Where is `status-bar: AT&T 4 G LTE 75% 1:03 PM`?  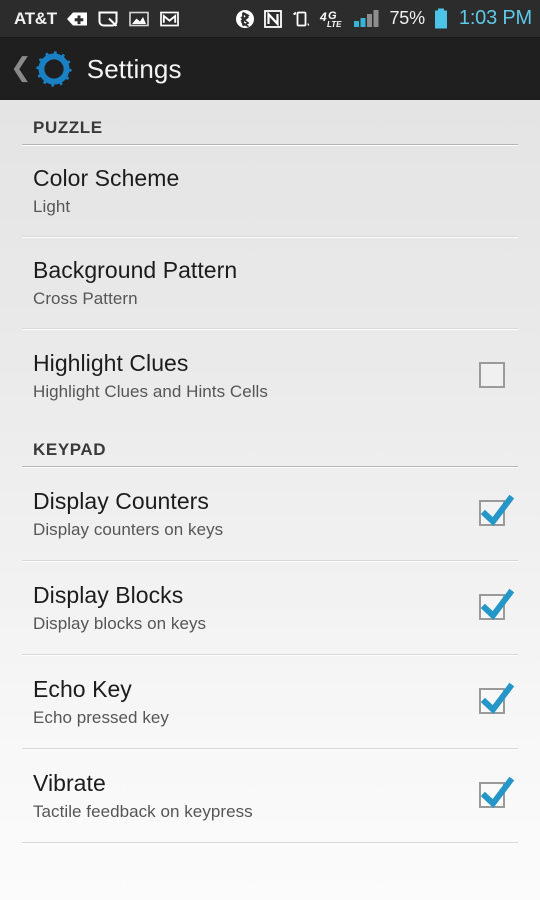
status-bar: AT&T 4 G LTE 75% 1:03 PM is located at coordinates (270, 19).